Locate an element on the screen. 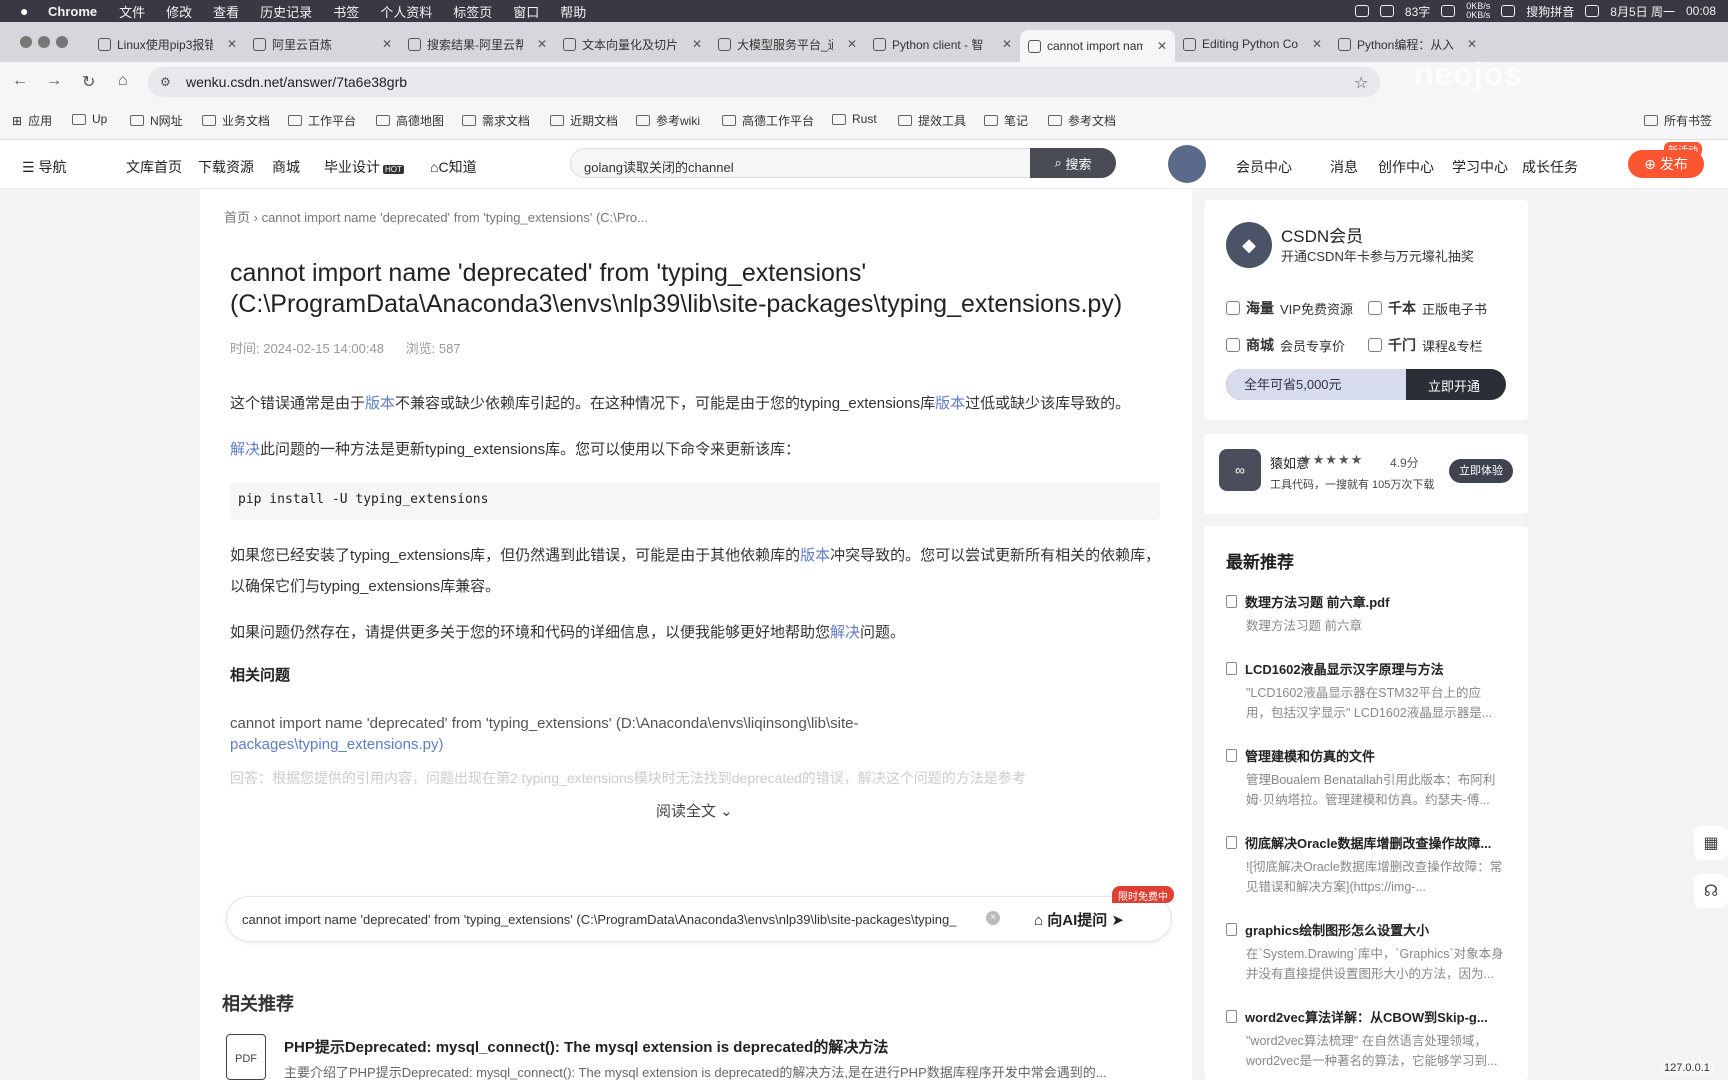 The height and width of the screenshot is (1080, 1728). tab-python-client: Python client - 智 ✕ is located at coordinates (942, 44).